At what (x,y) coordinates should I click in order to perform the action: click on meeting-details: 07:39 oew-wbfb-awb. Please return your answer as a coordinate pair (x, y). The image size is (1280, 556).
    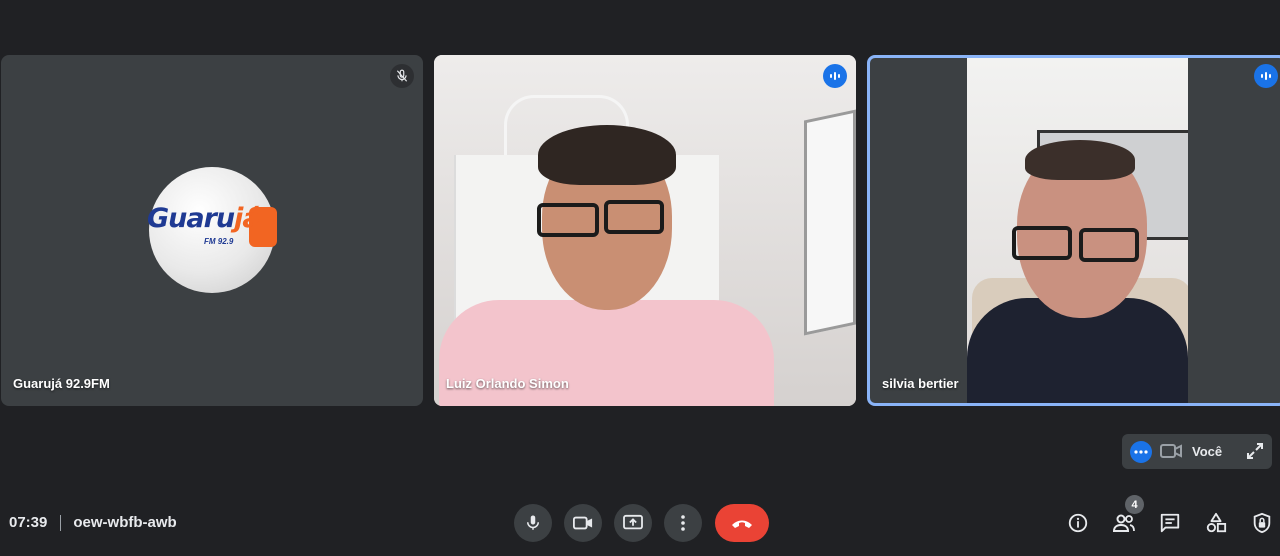
    Looking at the image, I should click on (93, 522).